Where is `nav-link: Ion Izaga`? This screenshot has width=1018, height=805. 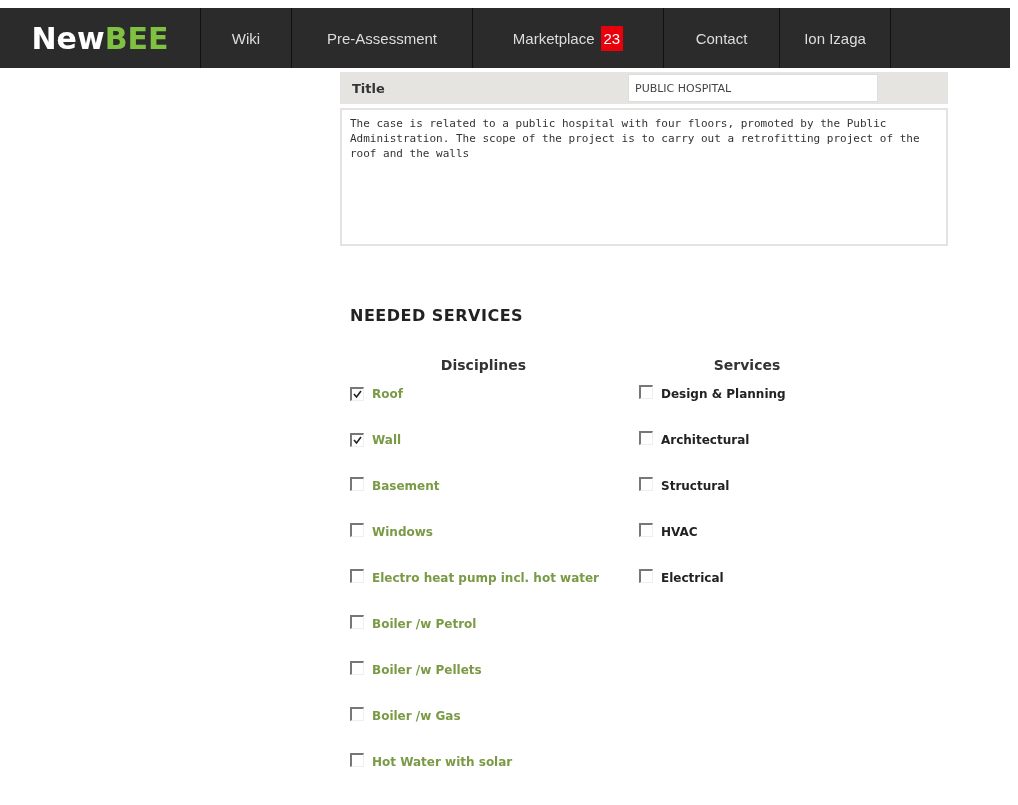 nav-link: Ion Izaga is located at coordinates (835, 38).